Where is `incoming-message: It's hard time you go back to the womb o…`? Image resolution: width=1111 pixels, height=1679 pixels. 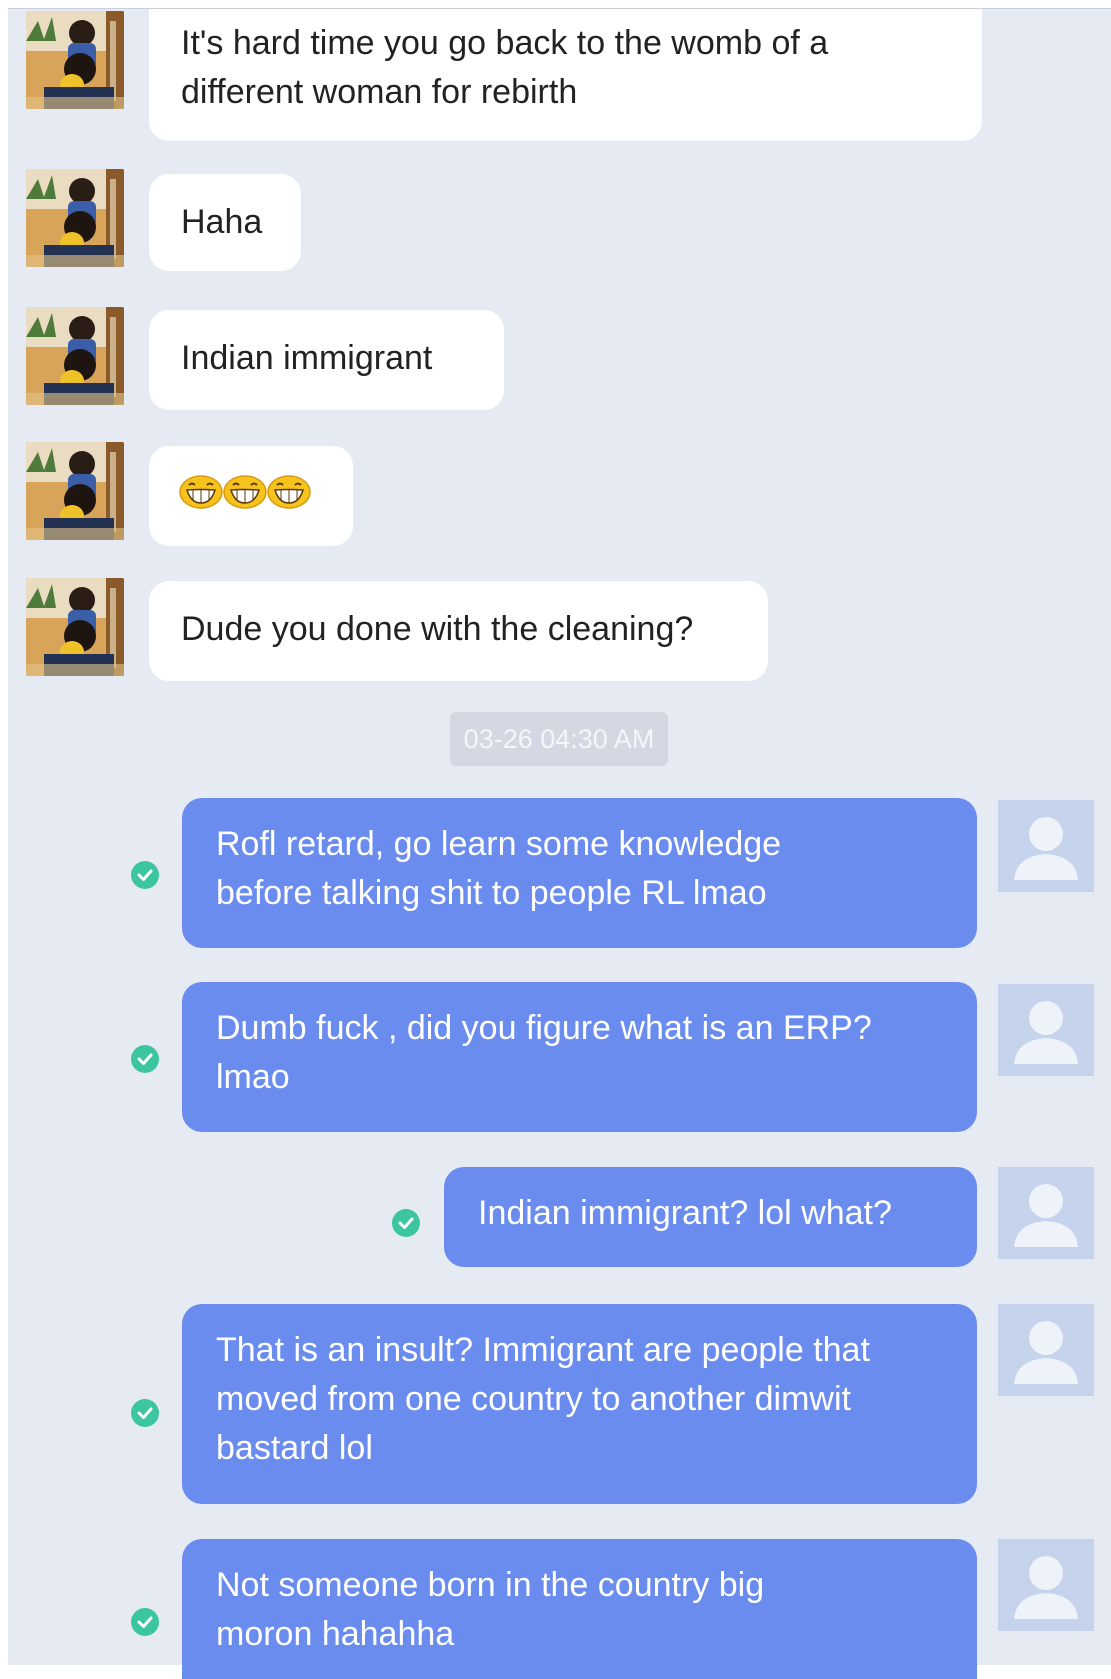 incoming-message: It's hard time you go back to the womb o… is located at coordinates (565, 75).